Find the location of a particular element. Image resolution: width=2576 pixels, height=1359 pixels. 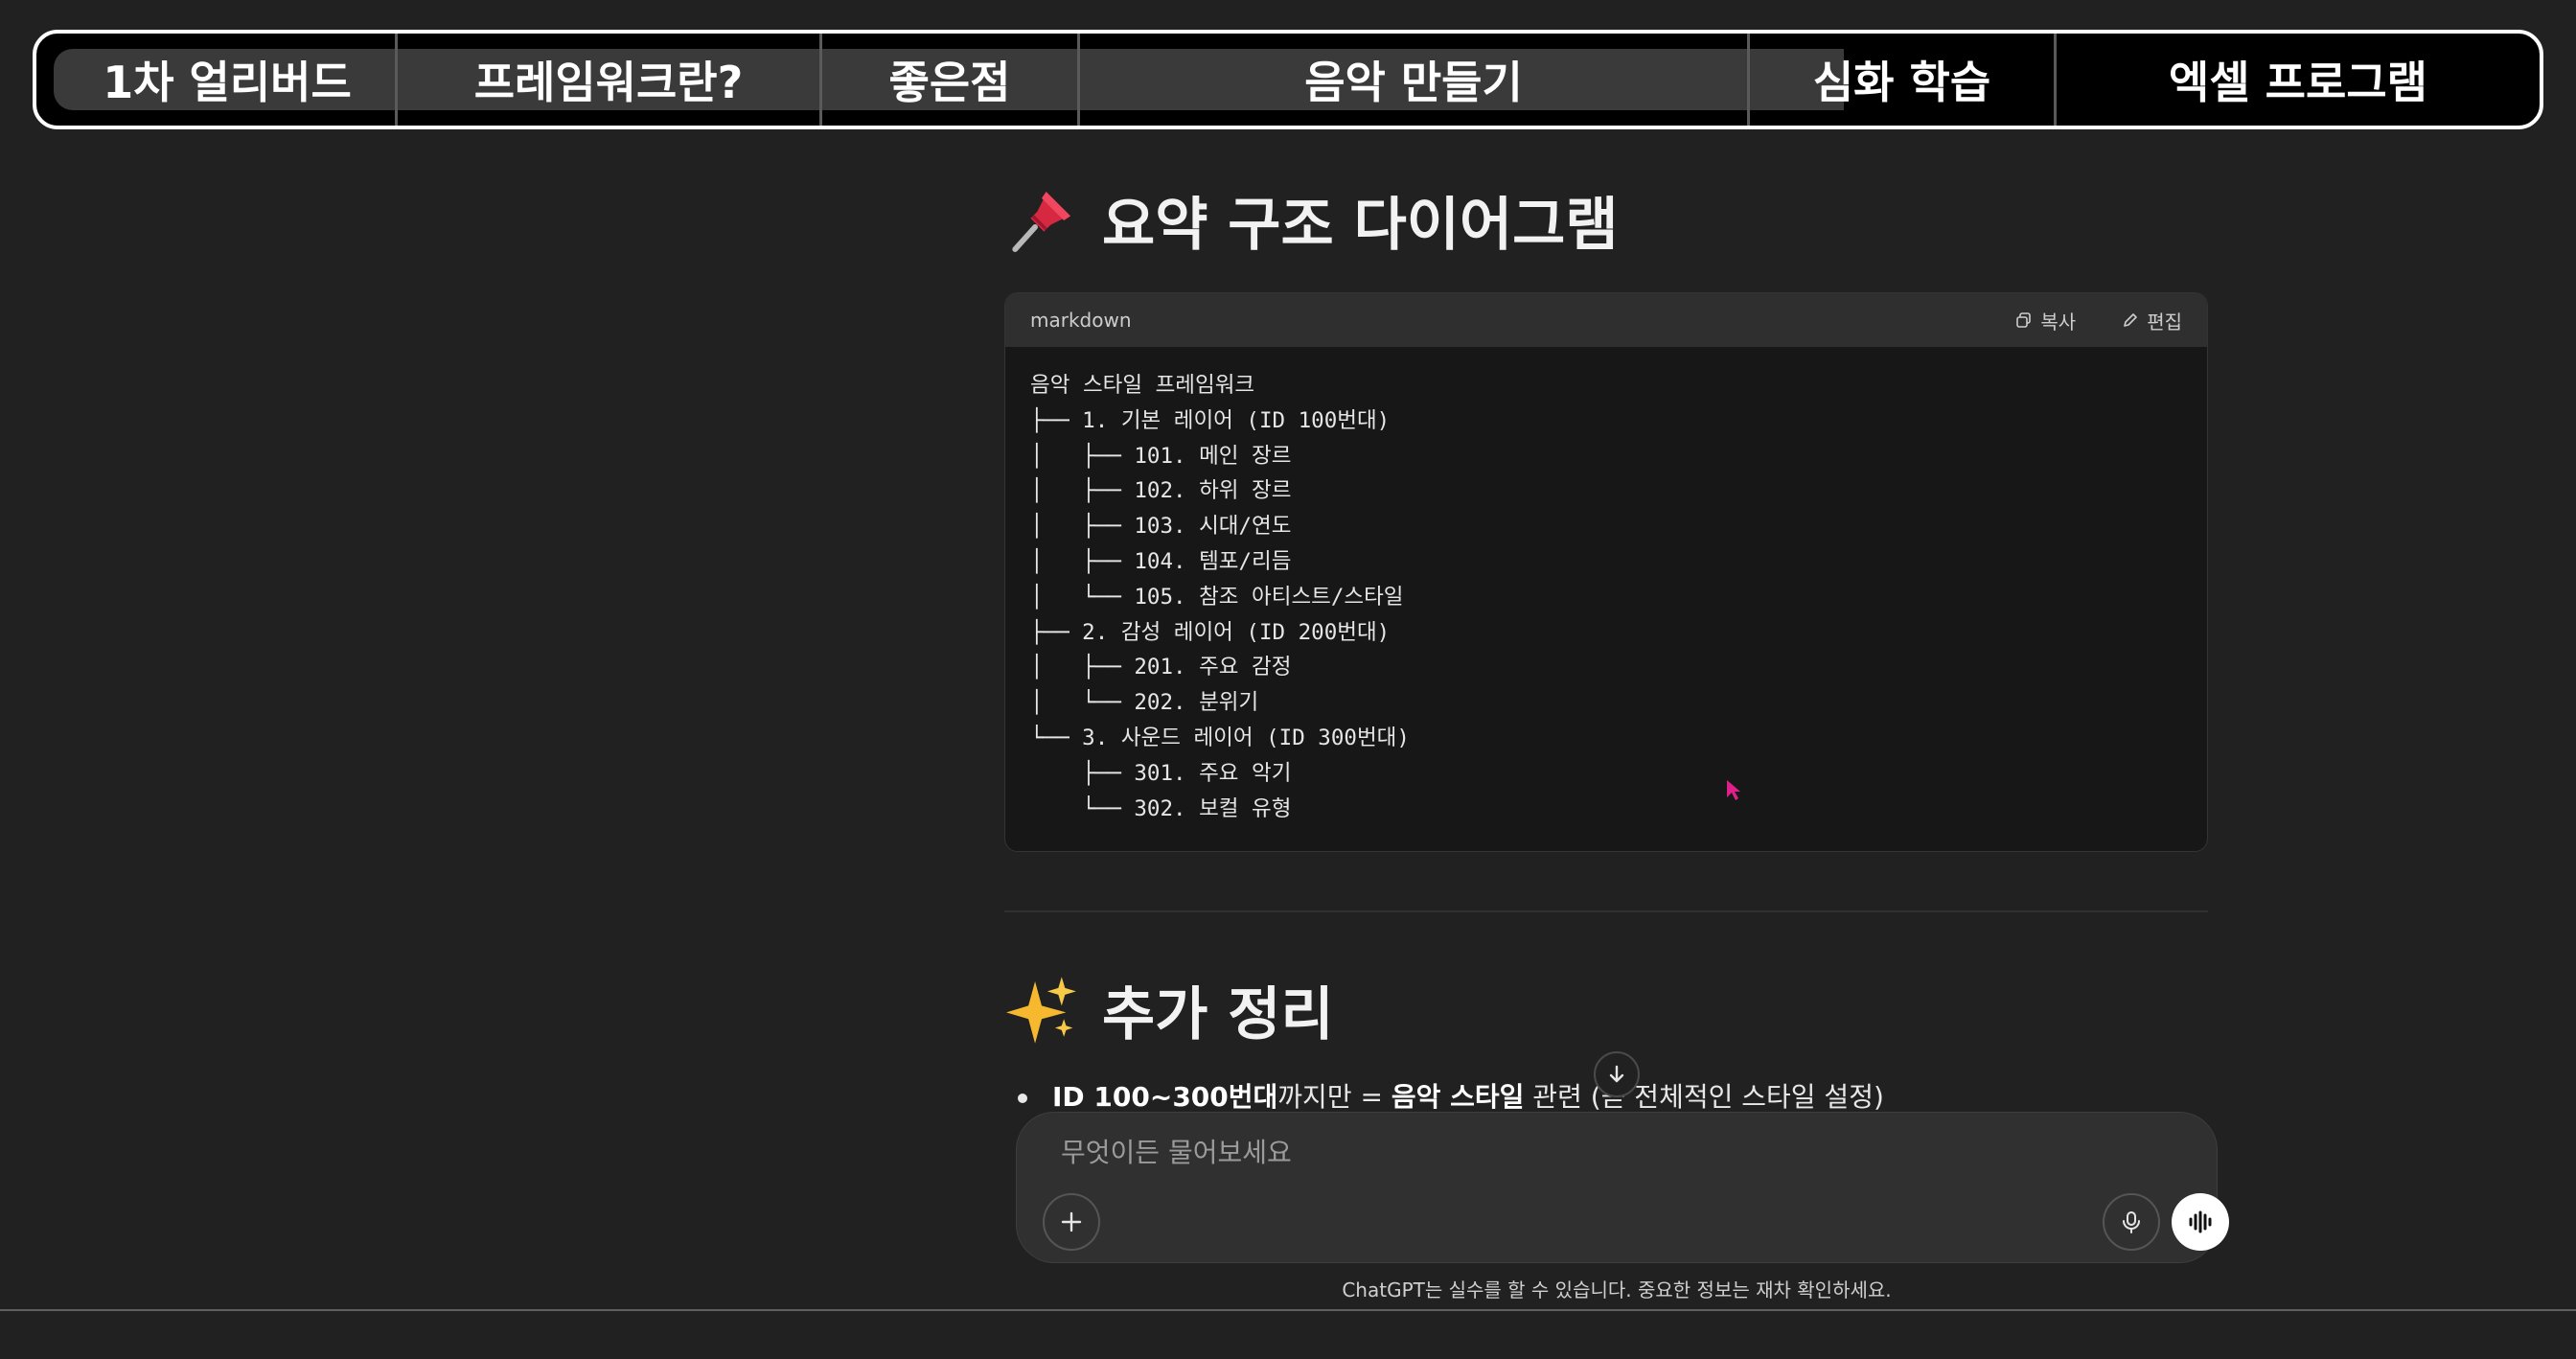

message-composer is located at coordinates (1622, 1187).